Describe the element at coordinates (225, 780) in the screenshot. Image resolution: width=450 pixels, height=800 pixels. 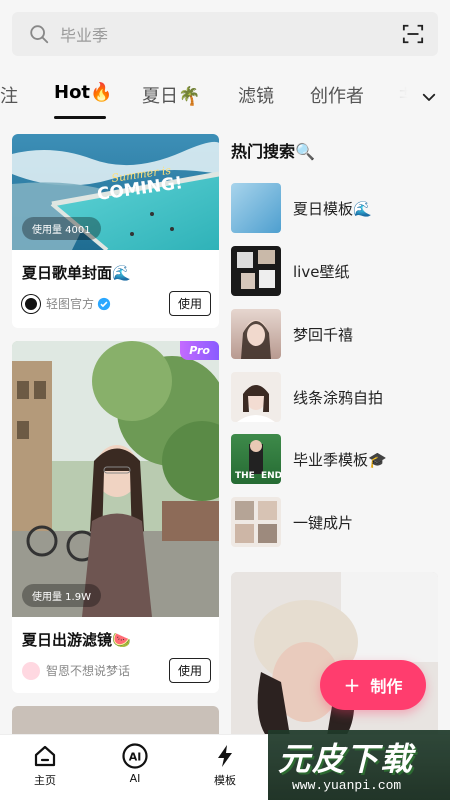
I see `nav-label: 模板` at that location.